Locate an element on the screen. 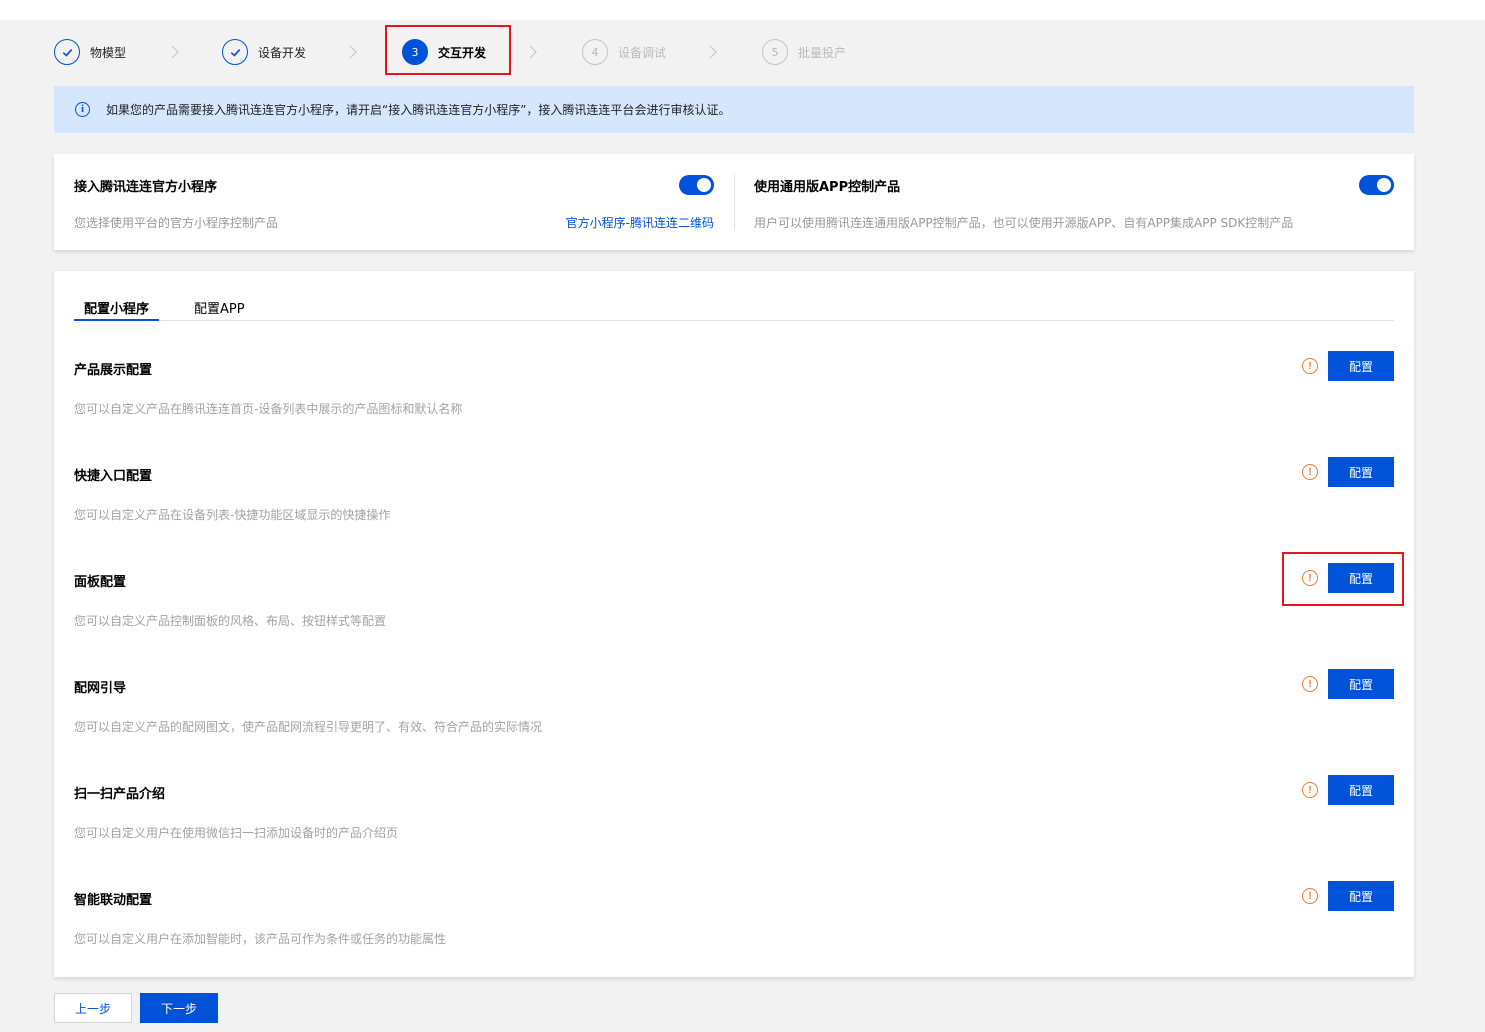 Image resolution: width=1485 pixels, height=1032 pixels. miniprogram-toggle-description: 您选择使用平台的官方小程序控制产品 is located at coordinates (176, 223).